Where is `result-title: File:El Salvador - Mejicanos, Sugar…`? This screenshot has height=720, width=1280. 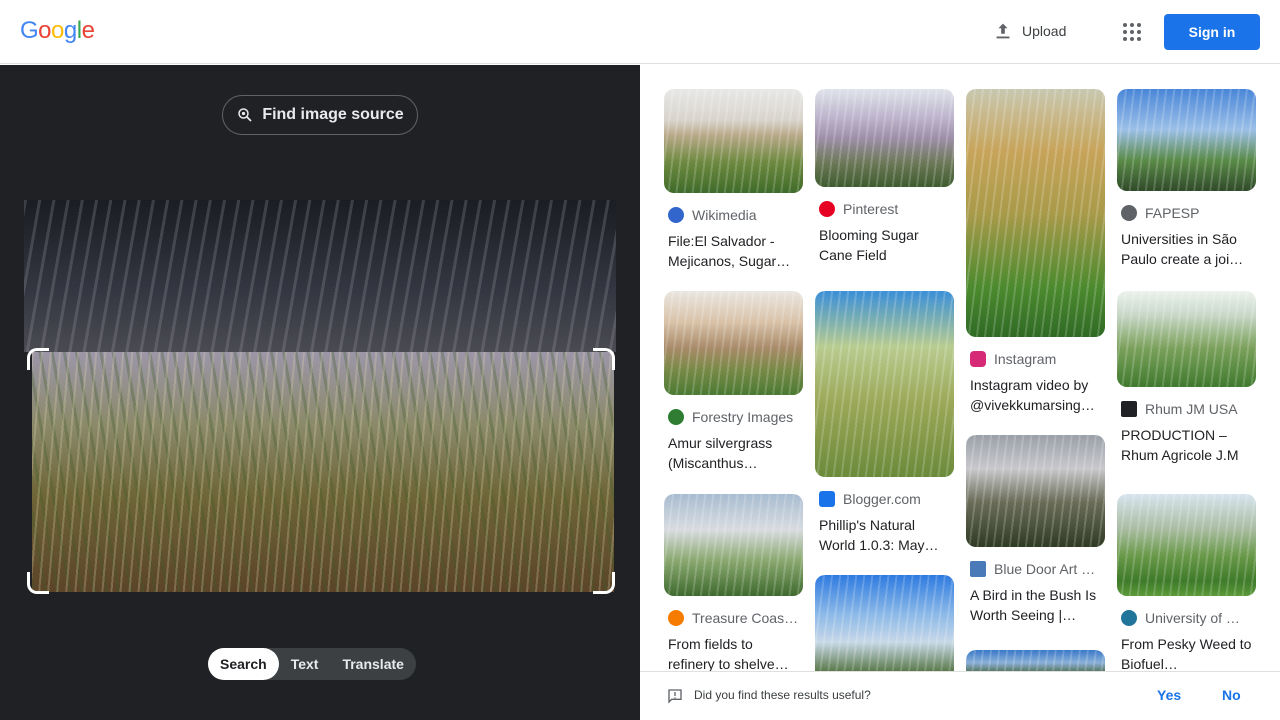
result-title: File:El Salvador - Mejicanos, Sugar… is located at coordinates (733, 251).